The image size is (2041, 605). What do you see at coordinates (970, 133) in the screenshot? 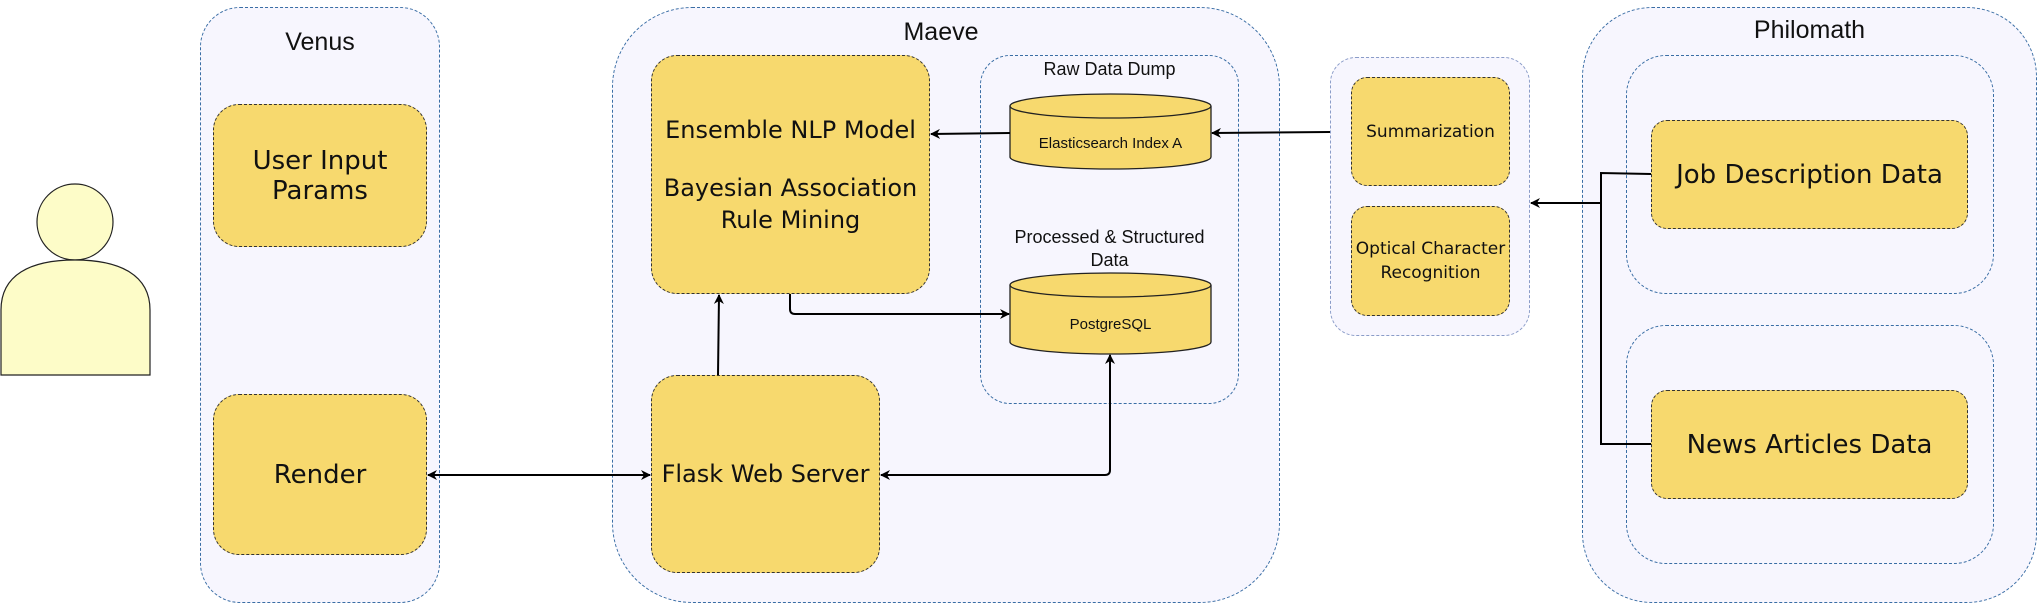
I see `arrow-es-to-model` at bounding box center [970, 133].